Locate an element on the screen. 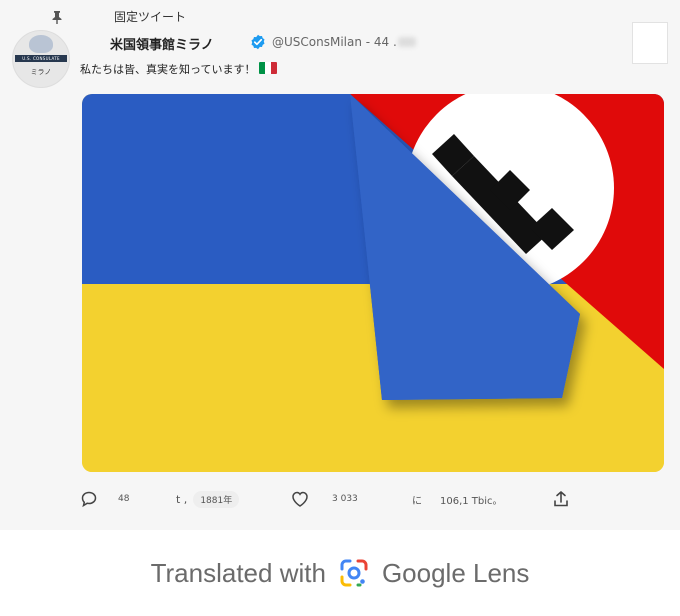  retweet-prefix: t , is located at coordinates (182, 499).